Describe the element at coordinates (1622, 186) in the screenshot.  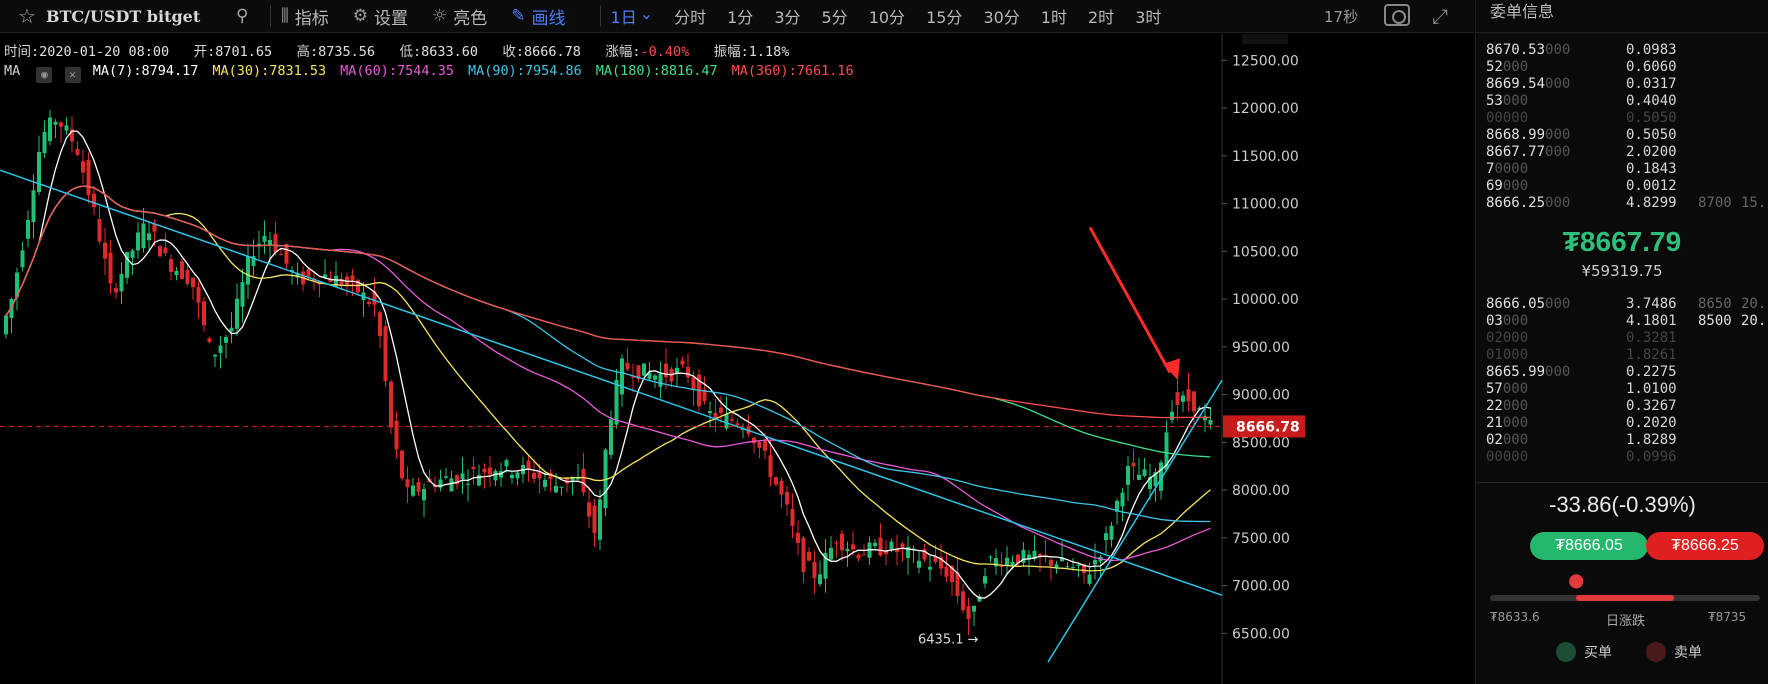
I see `ask-row: 69000 0.0012` at that location.